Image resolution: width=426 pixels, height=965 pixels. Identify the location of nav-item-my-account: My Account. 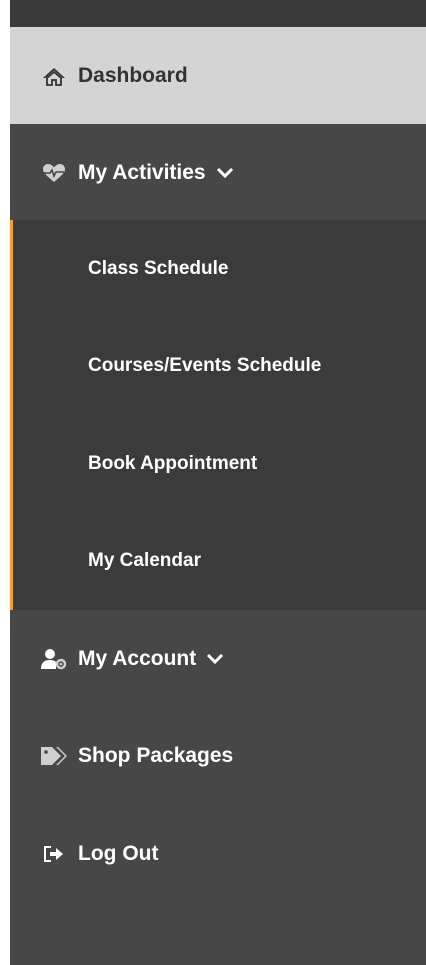
(218, 658).